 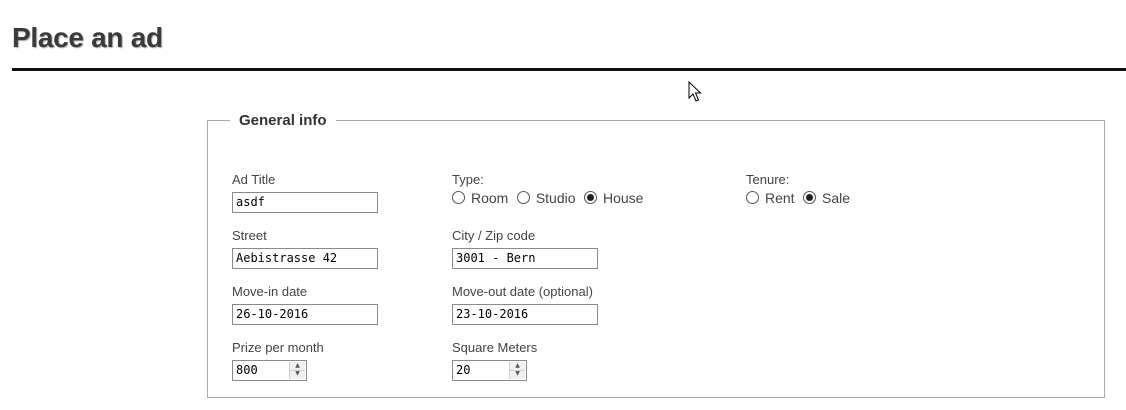 What do you see at coordinates (695, 91) in the screenshot?
I see `mouse-cursor-icon` at bounding box center [695, 91].